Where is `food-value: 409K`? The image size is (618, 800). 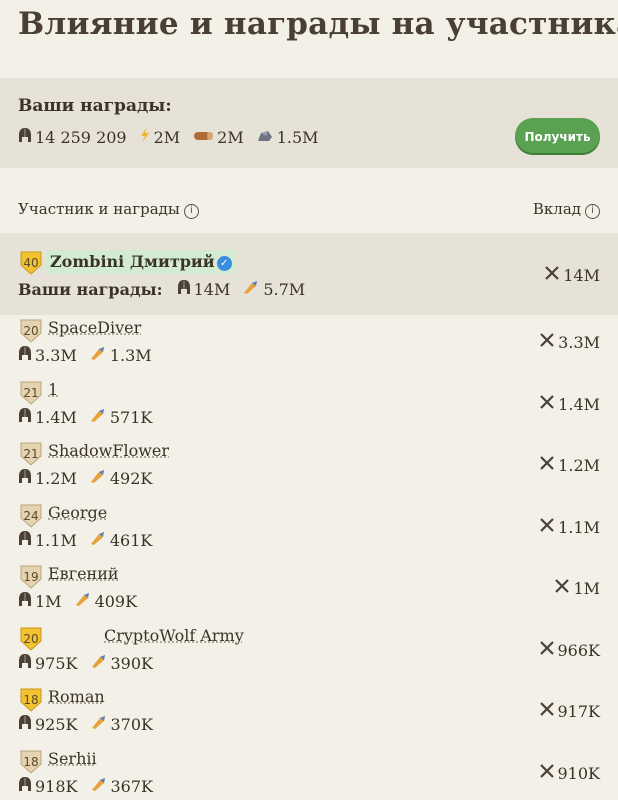 food-value: 409K is located at coordinates (116, 601).